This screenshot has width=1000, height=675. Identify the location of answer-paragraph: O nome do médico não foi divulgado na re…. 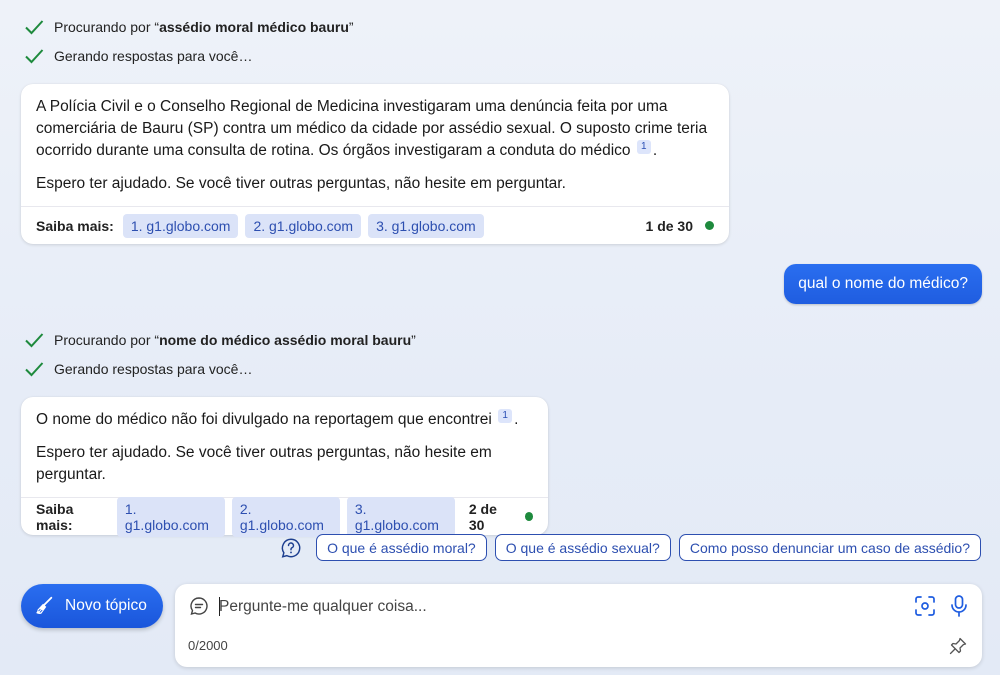
(277, 419).